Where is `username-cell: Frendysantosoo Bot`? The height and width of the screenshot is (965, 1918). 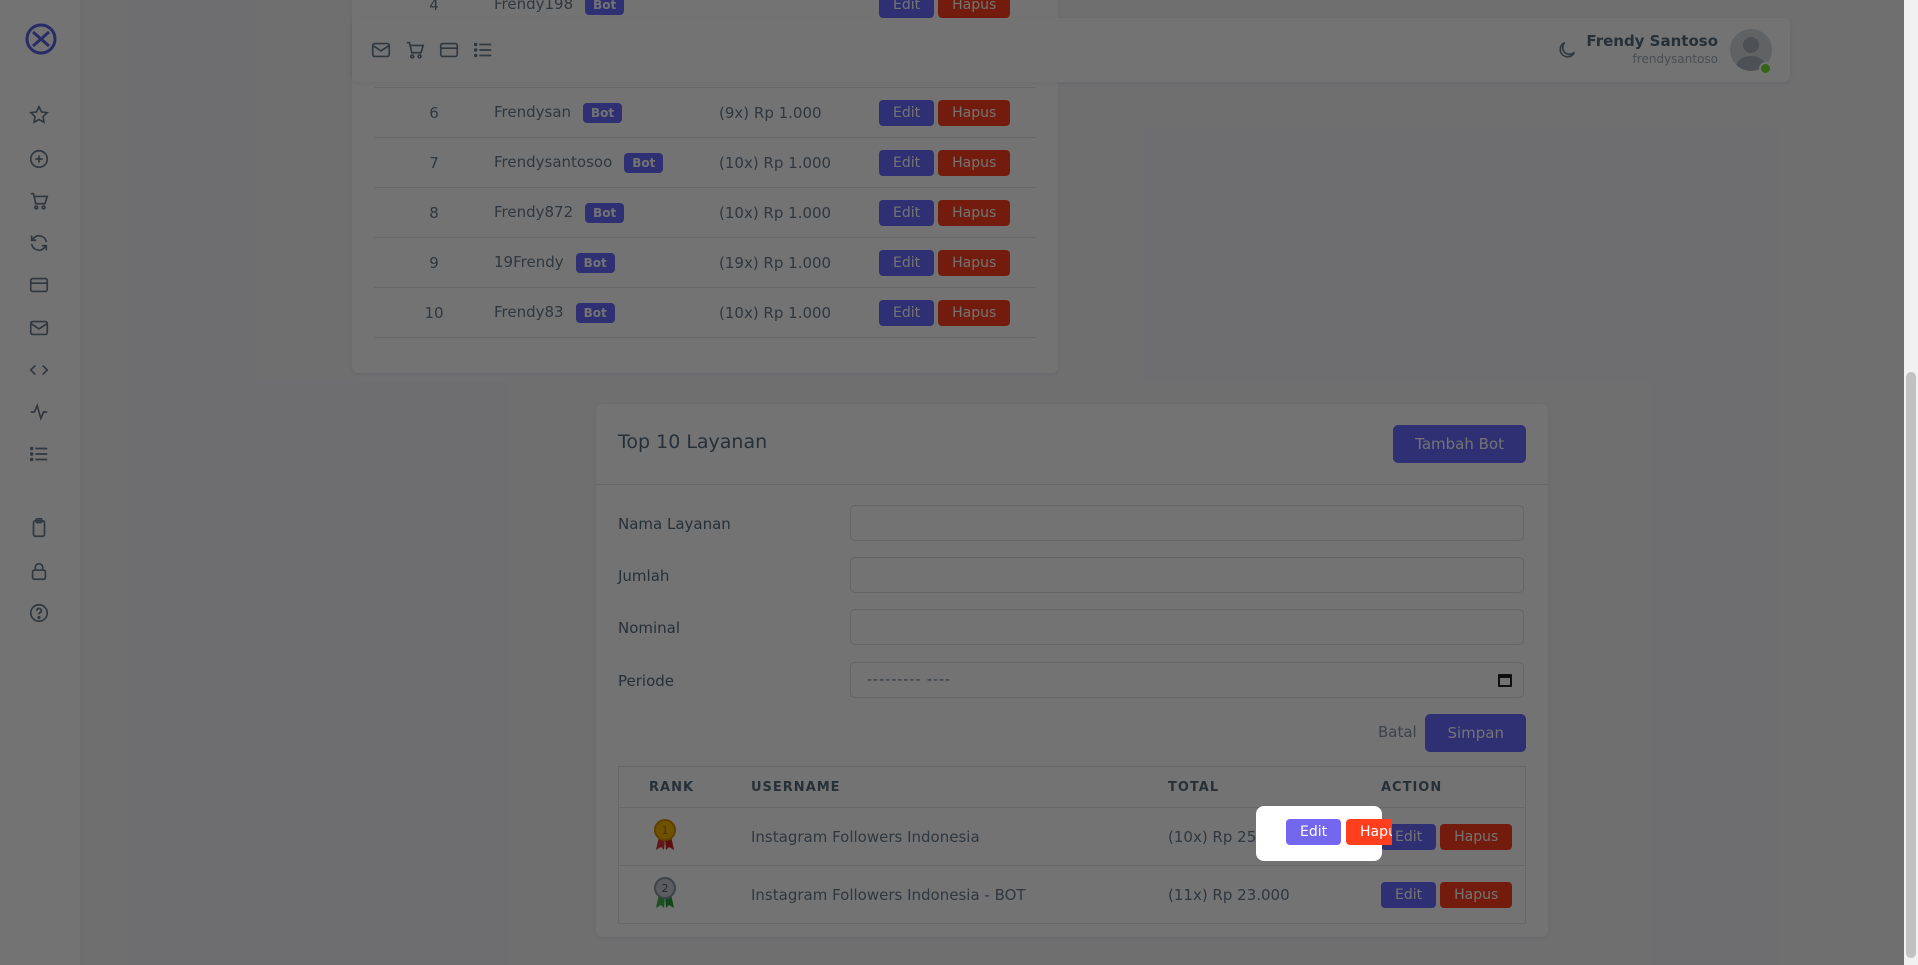 username-cell: Frendysantosoo Bot is located at coordinates (606, 162).